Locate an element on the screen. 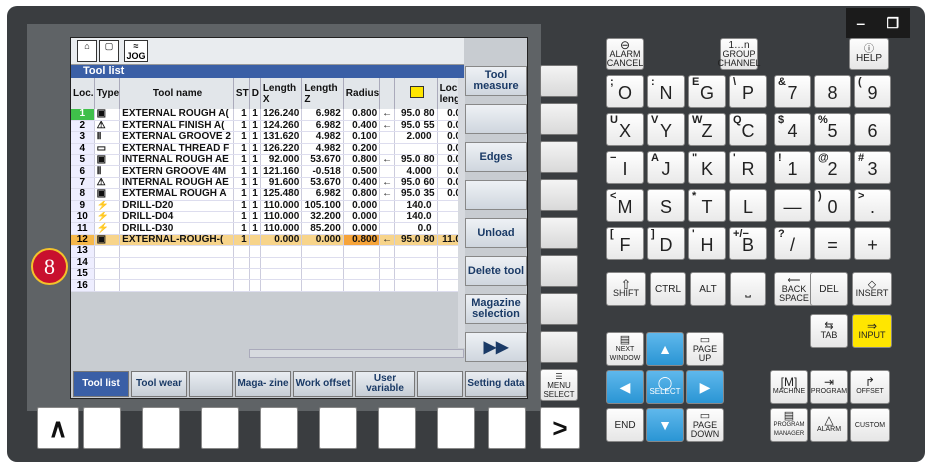  key-l: L is located at coordinates (748, 205).